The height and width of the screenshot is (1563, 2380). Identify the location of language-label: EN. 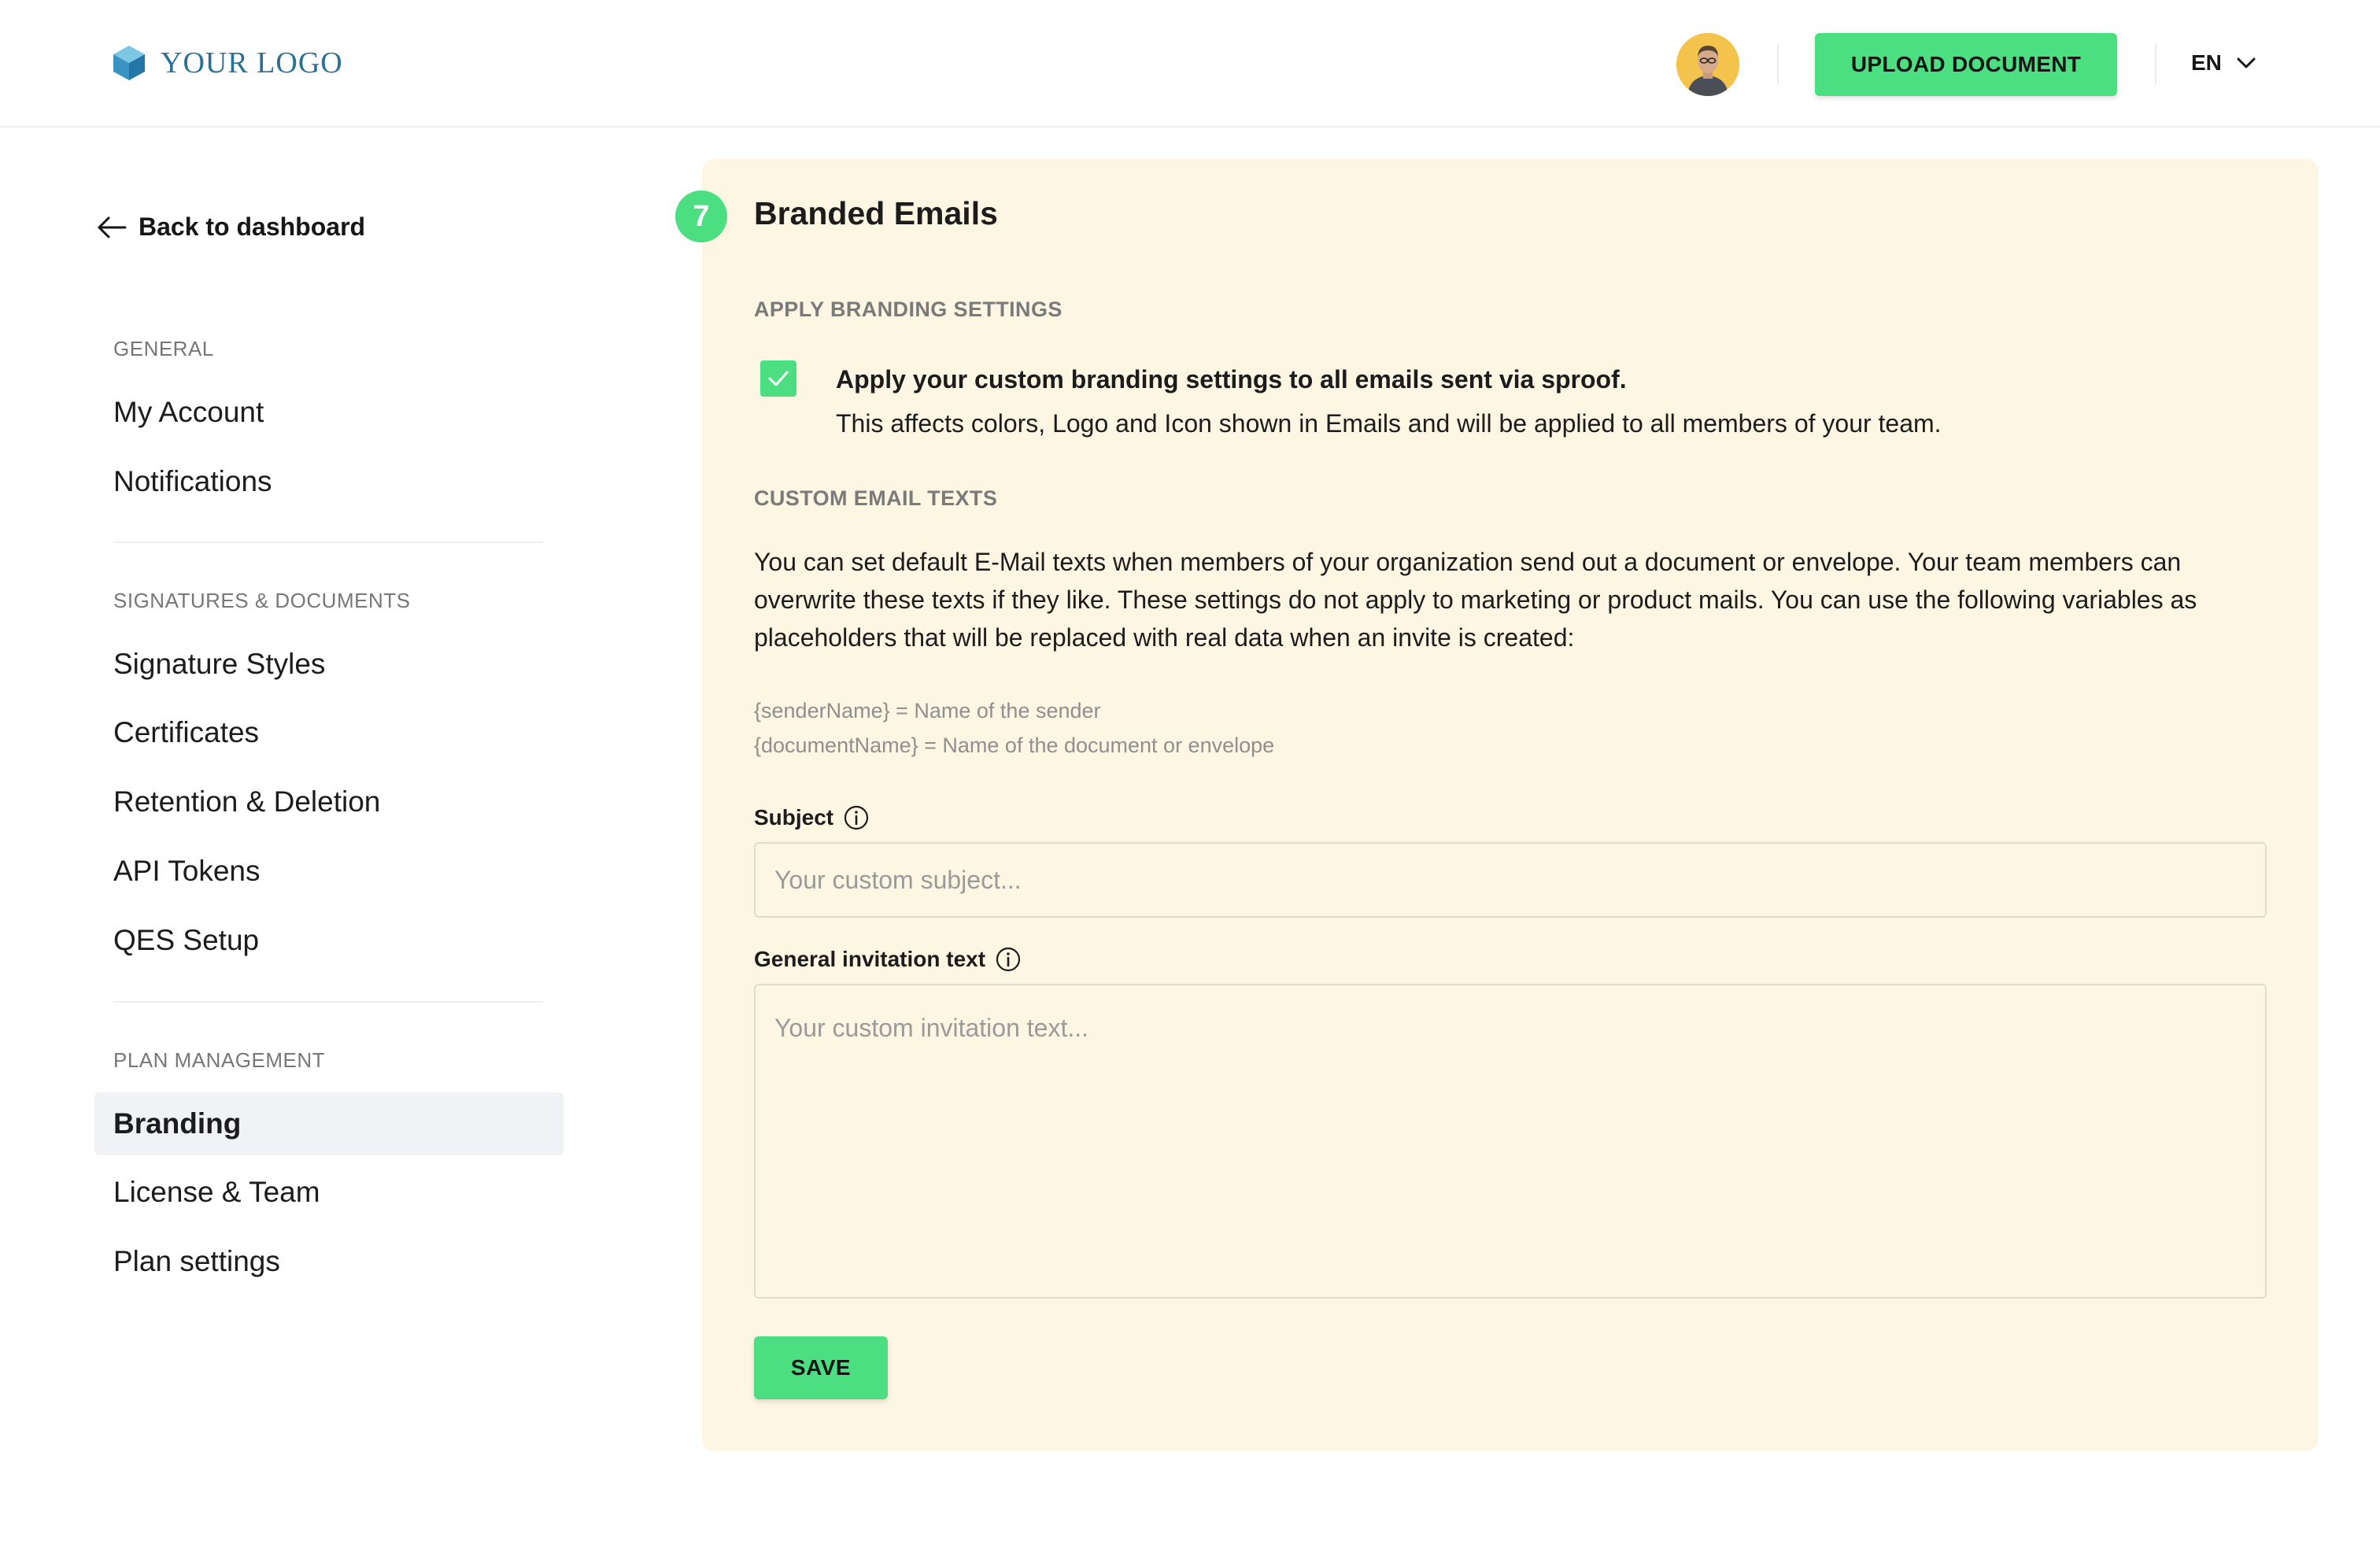
(2206, 62).